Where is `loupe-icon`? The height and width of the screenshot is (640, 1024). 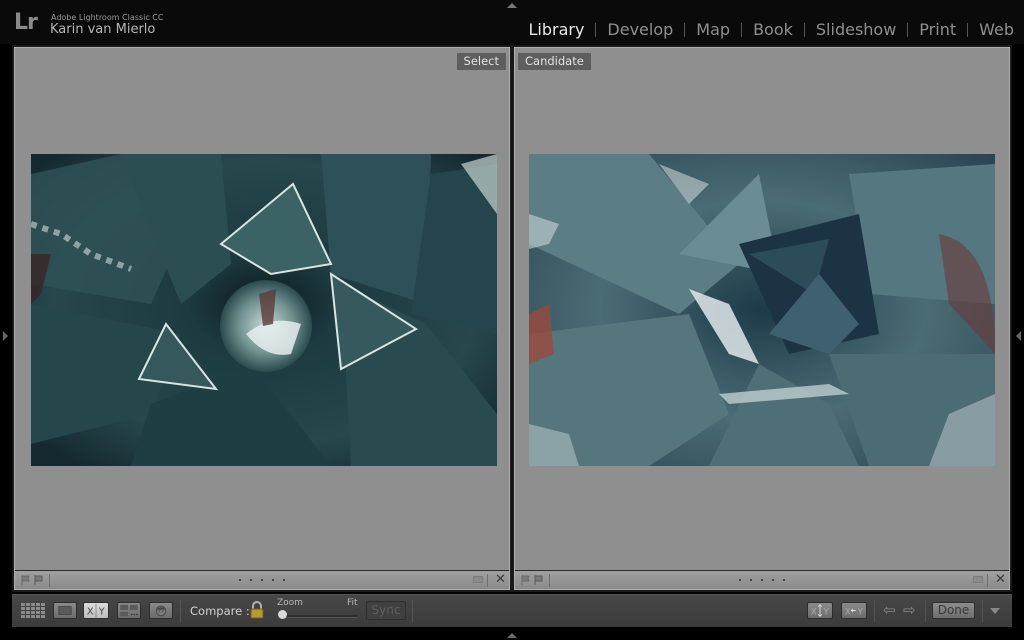
loupe-icon is located at coordinates (65, 610).